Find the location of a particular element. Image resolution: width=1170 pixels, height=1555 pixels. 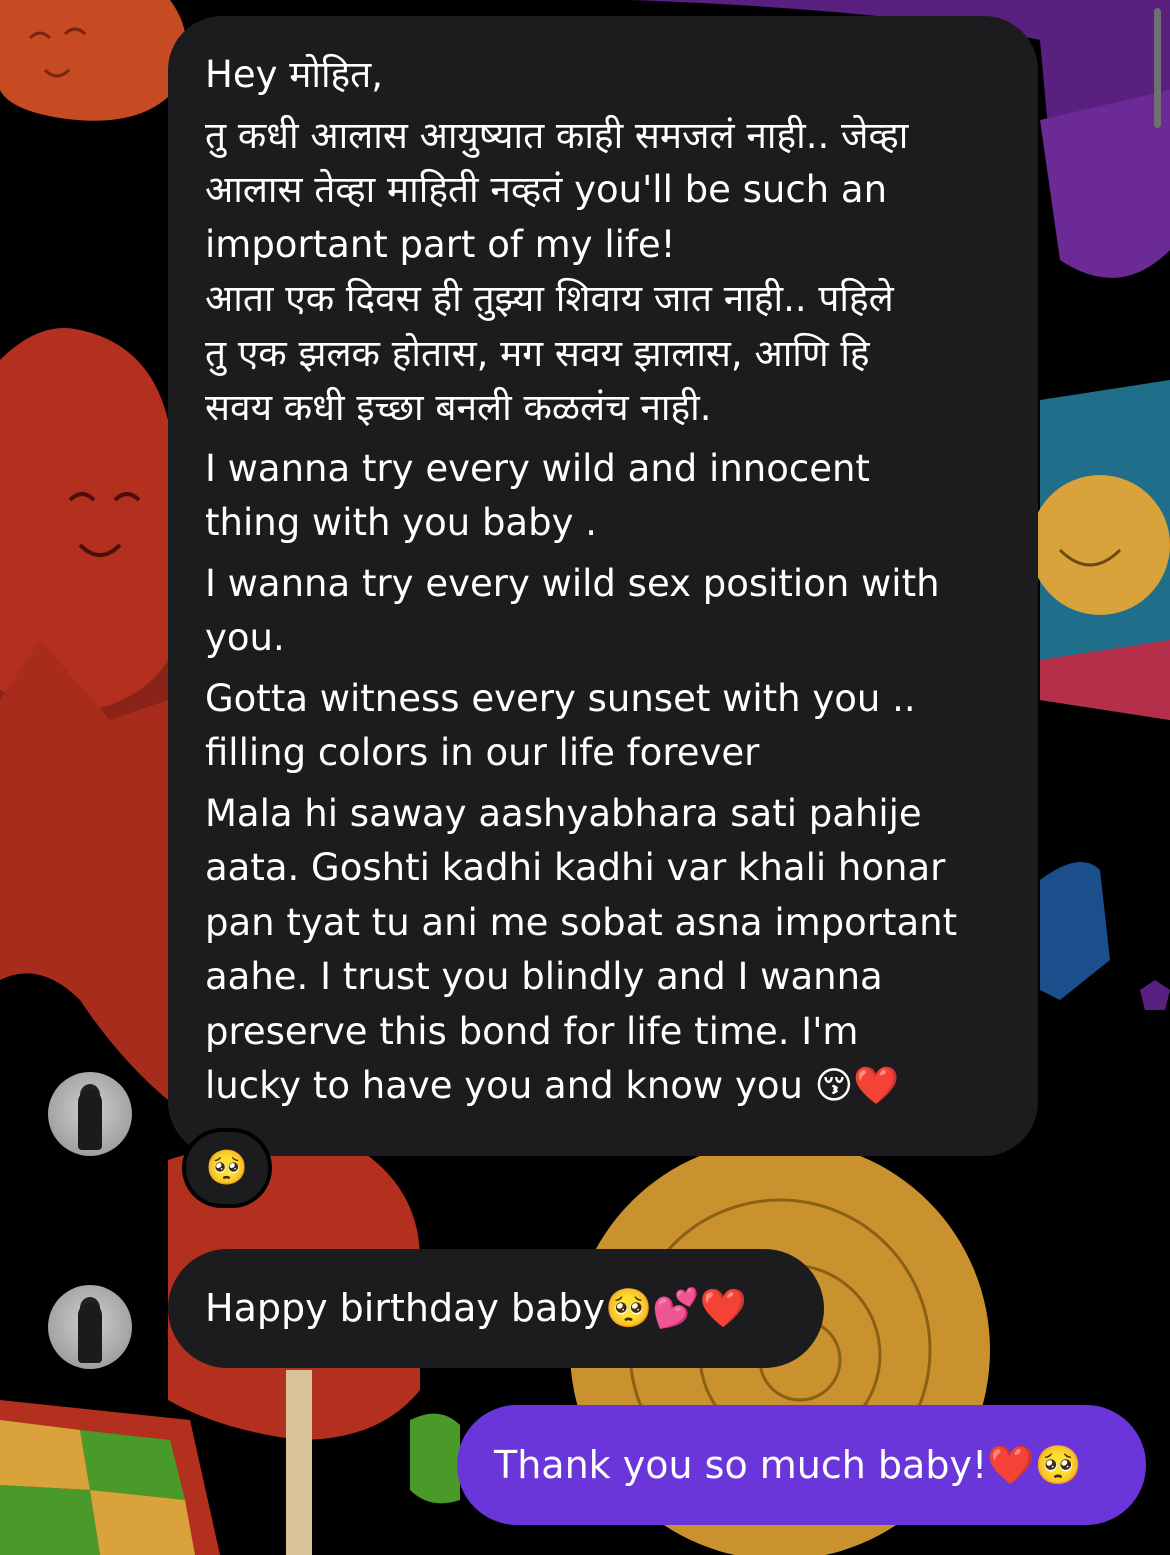

scrollbar is located at coordinates (1157, 68).